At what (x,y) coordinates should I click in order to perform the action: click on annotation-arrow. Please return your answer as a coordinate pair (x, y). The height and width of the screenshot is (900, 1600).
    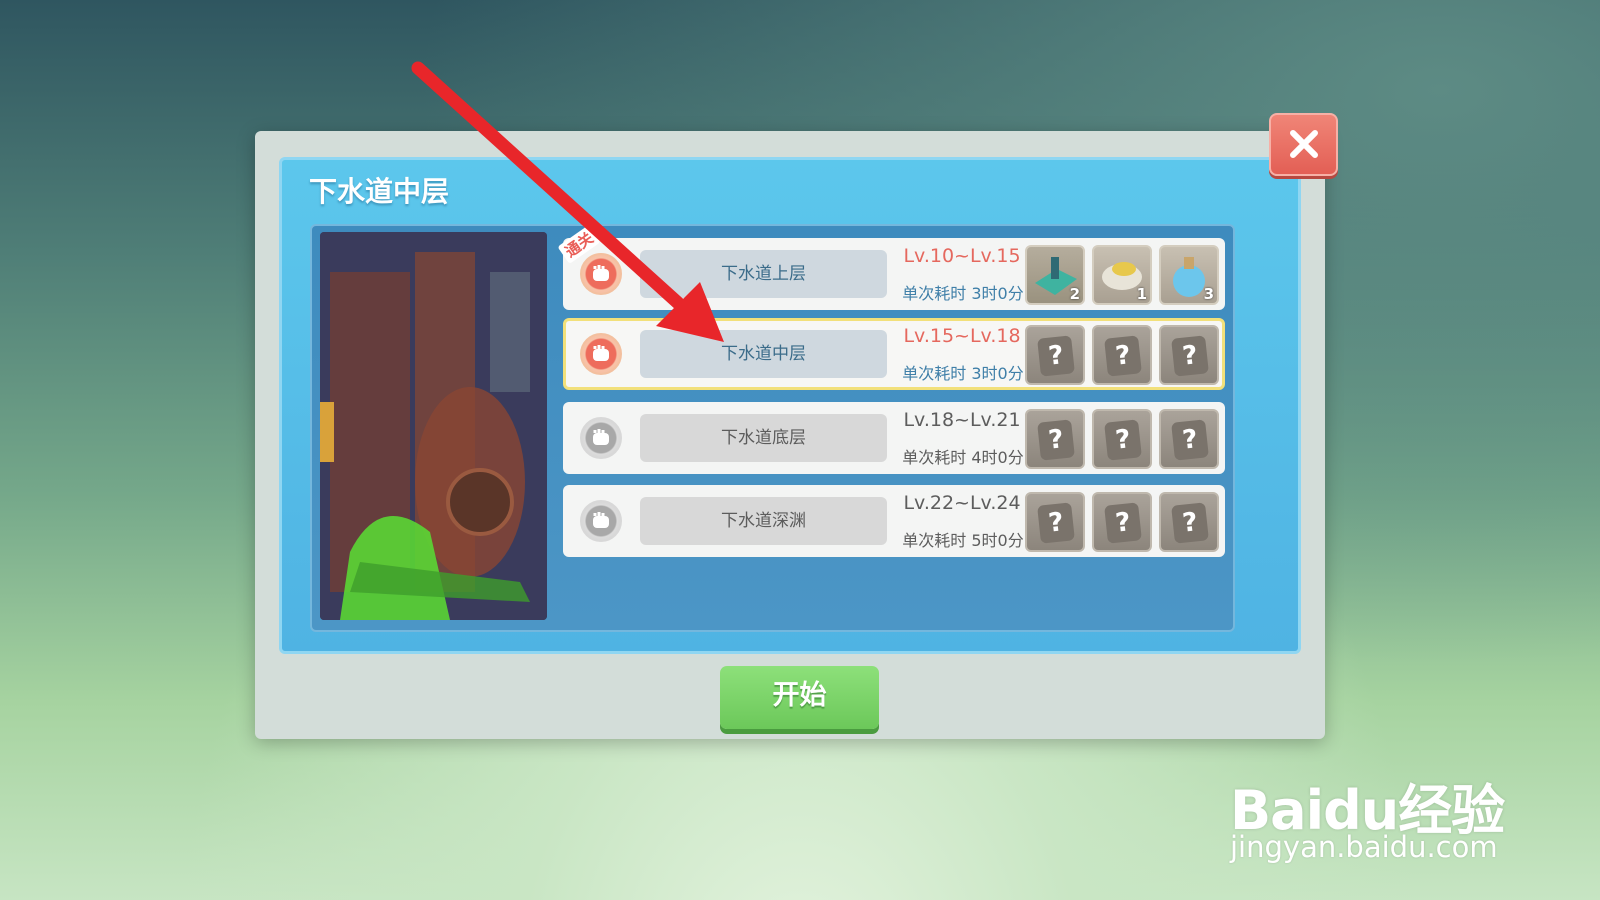
    Looking at the image, I should click on (567, 201).